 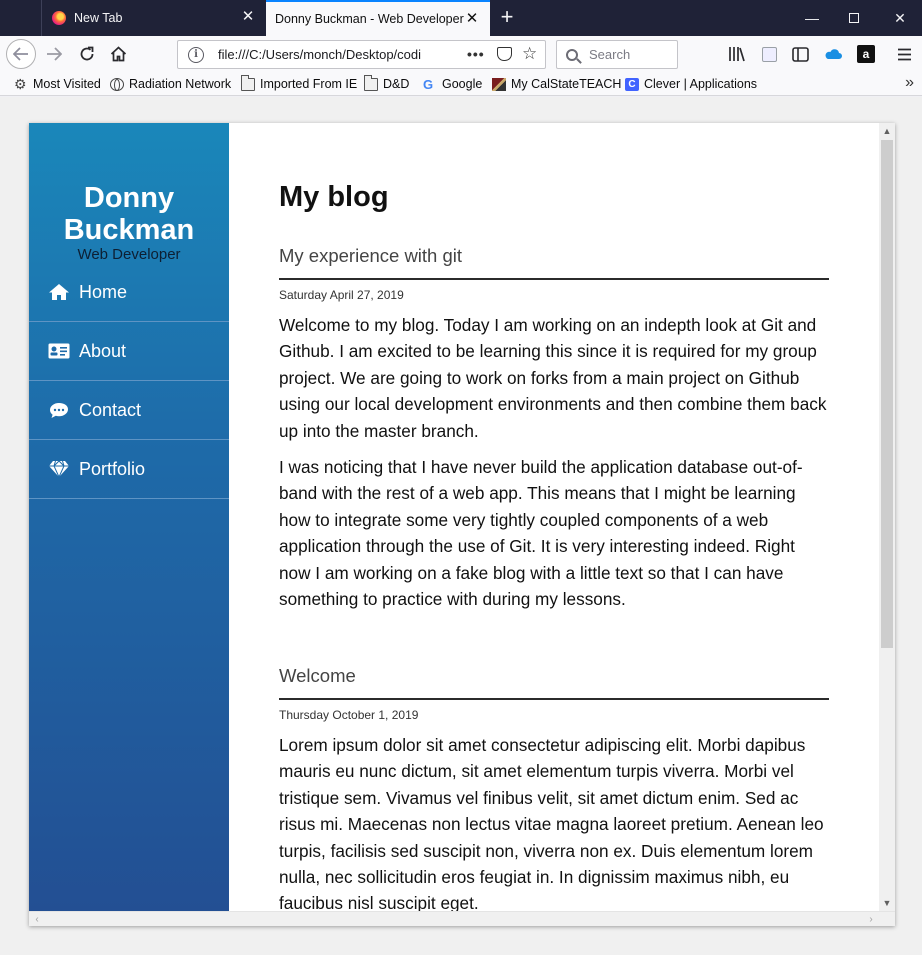 I want to click on scroll-down-icon: ▼, so click(x=887, y=903).